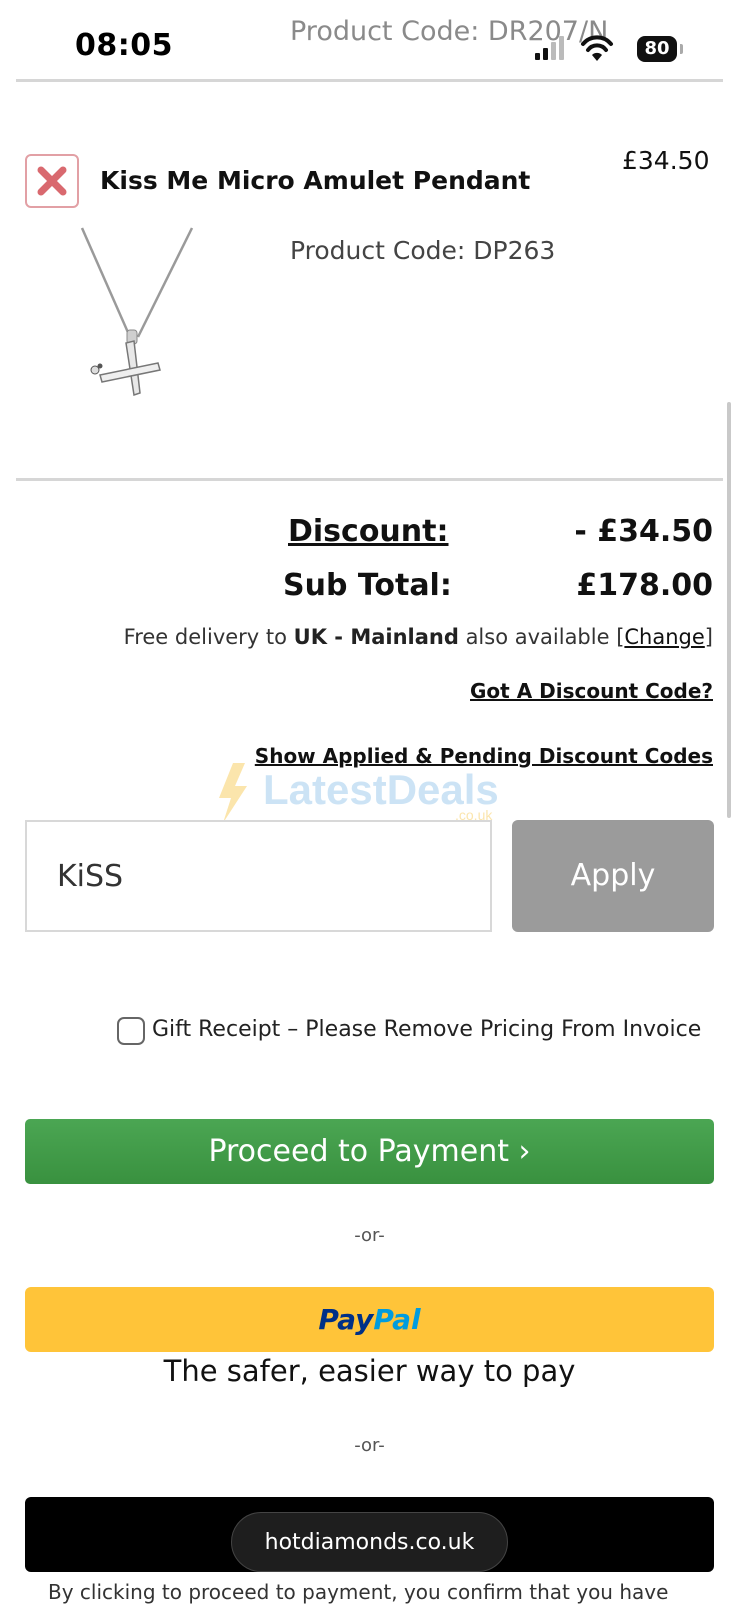 The height and width of the screenshot is (1604, 739). I want to click on discount-code-input, so click(258, 876).